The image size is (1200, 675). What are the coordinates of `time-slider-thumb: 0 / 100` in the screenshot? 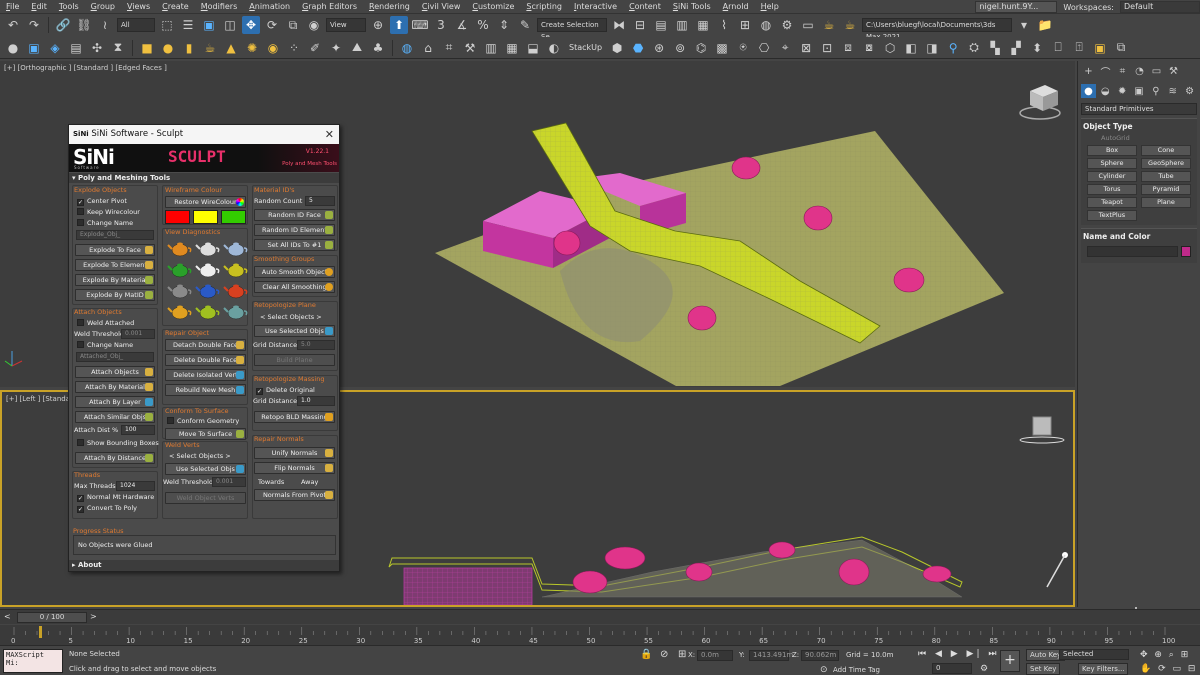 It's located at (52, 617).